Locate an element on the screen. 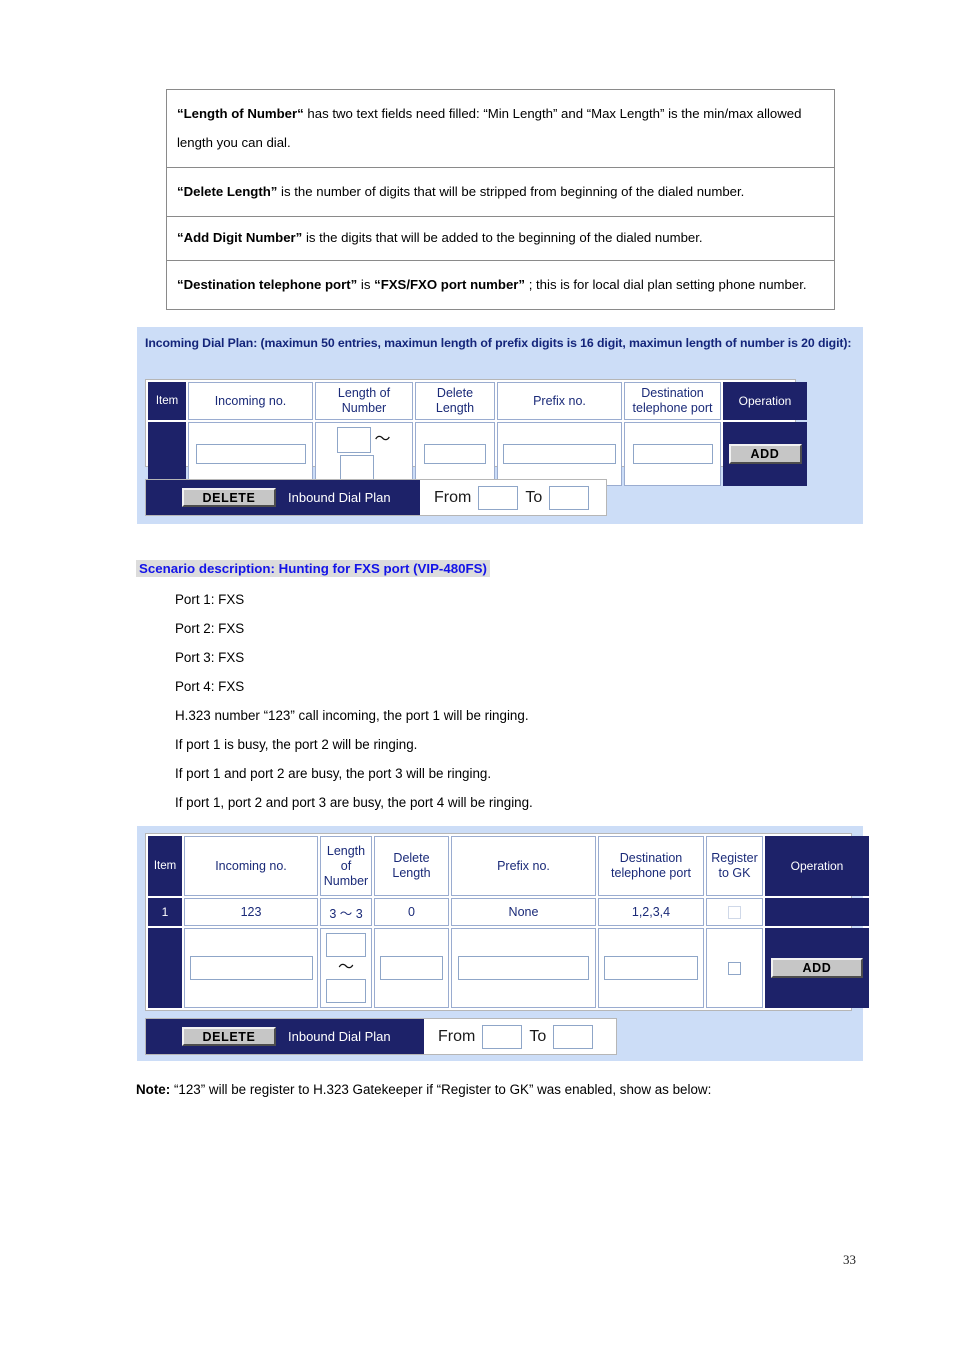 This screenshot has width=954, height=1350. input-cell-register-to-gk is located at coordinates (734, 968).